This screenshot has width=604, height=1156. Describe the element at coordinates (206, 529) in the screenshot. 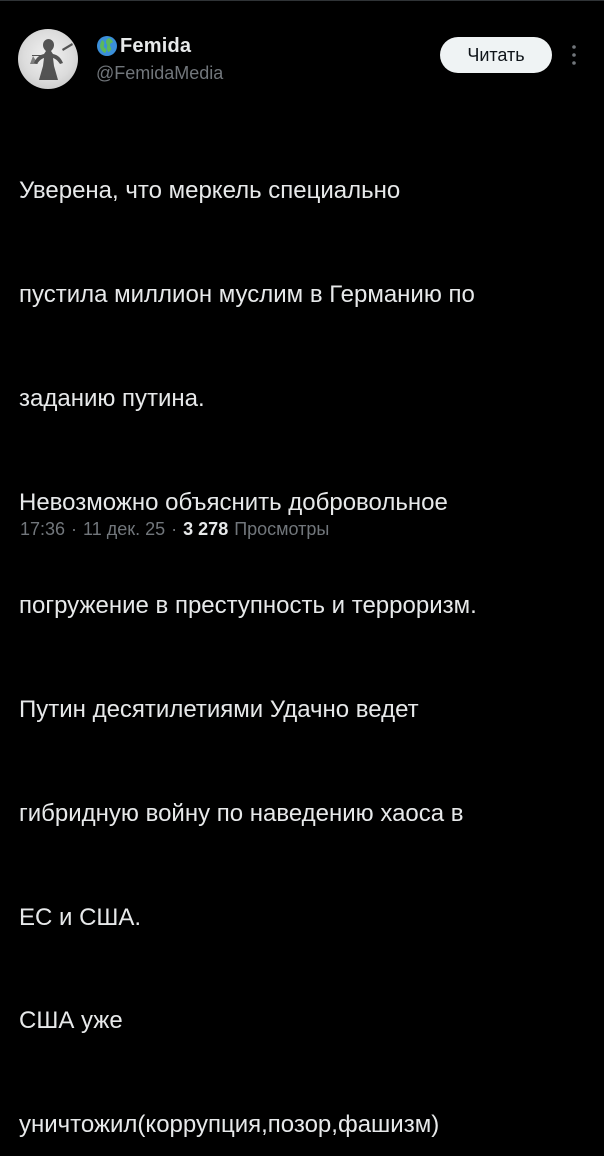

I see `views-count: 3 278` at that location.